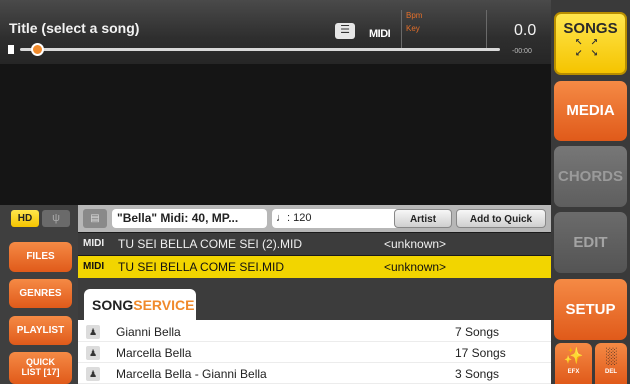  I want to click on time-counter: 0.0, so click(525, 30).